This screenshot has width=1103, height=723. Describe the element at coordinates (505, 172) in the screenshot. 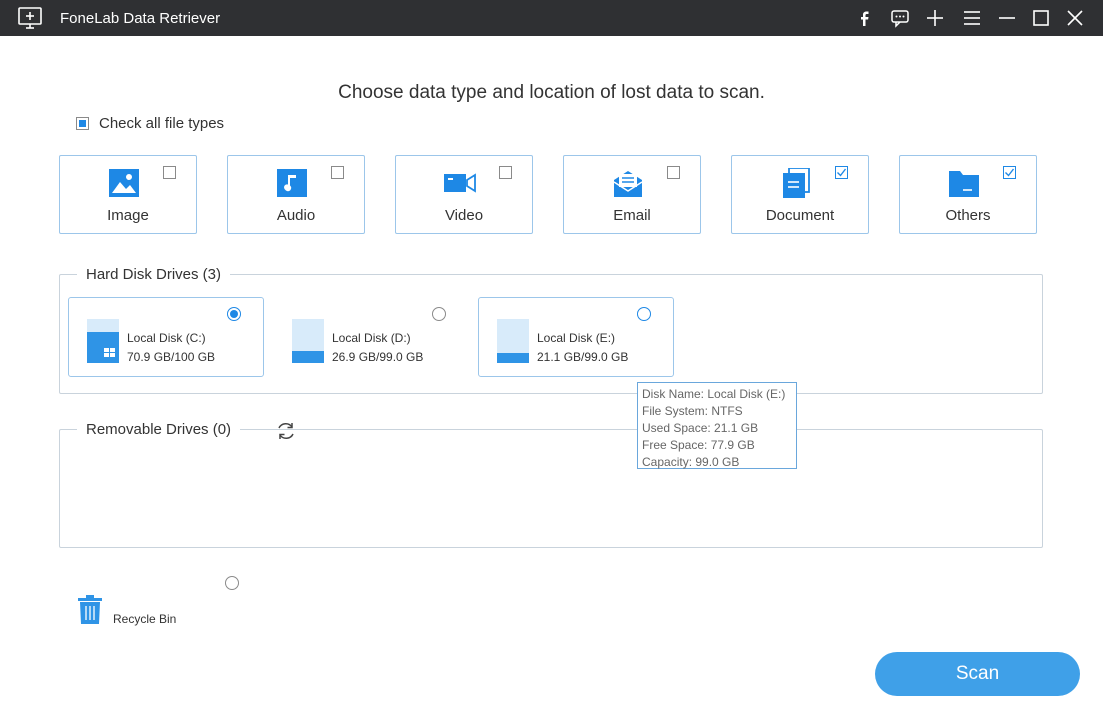

I see `video-checkbox` at that location.